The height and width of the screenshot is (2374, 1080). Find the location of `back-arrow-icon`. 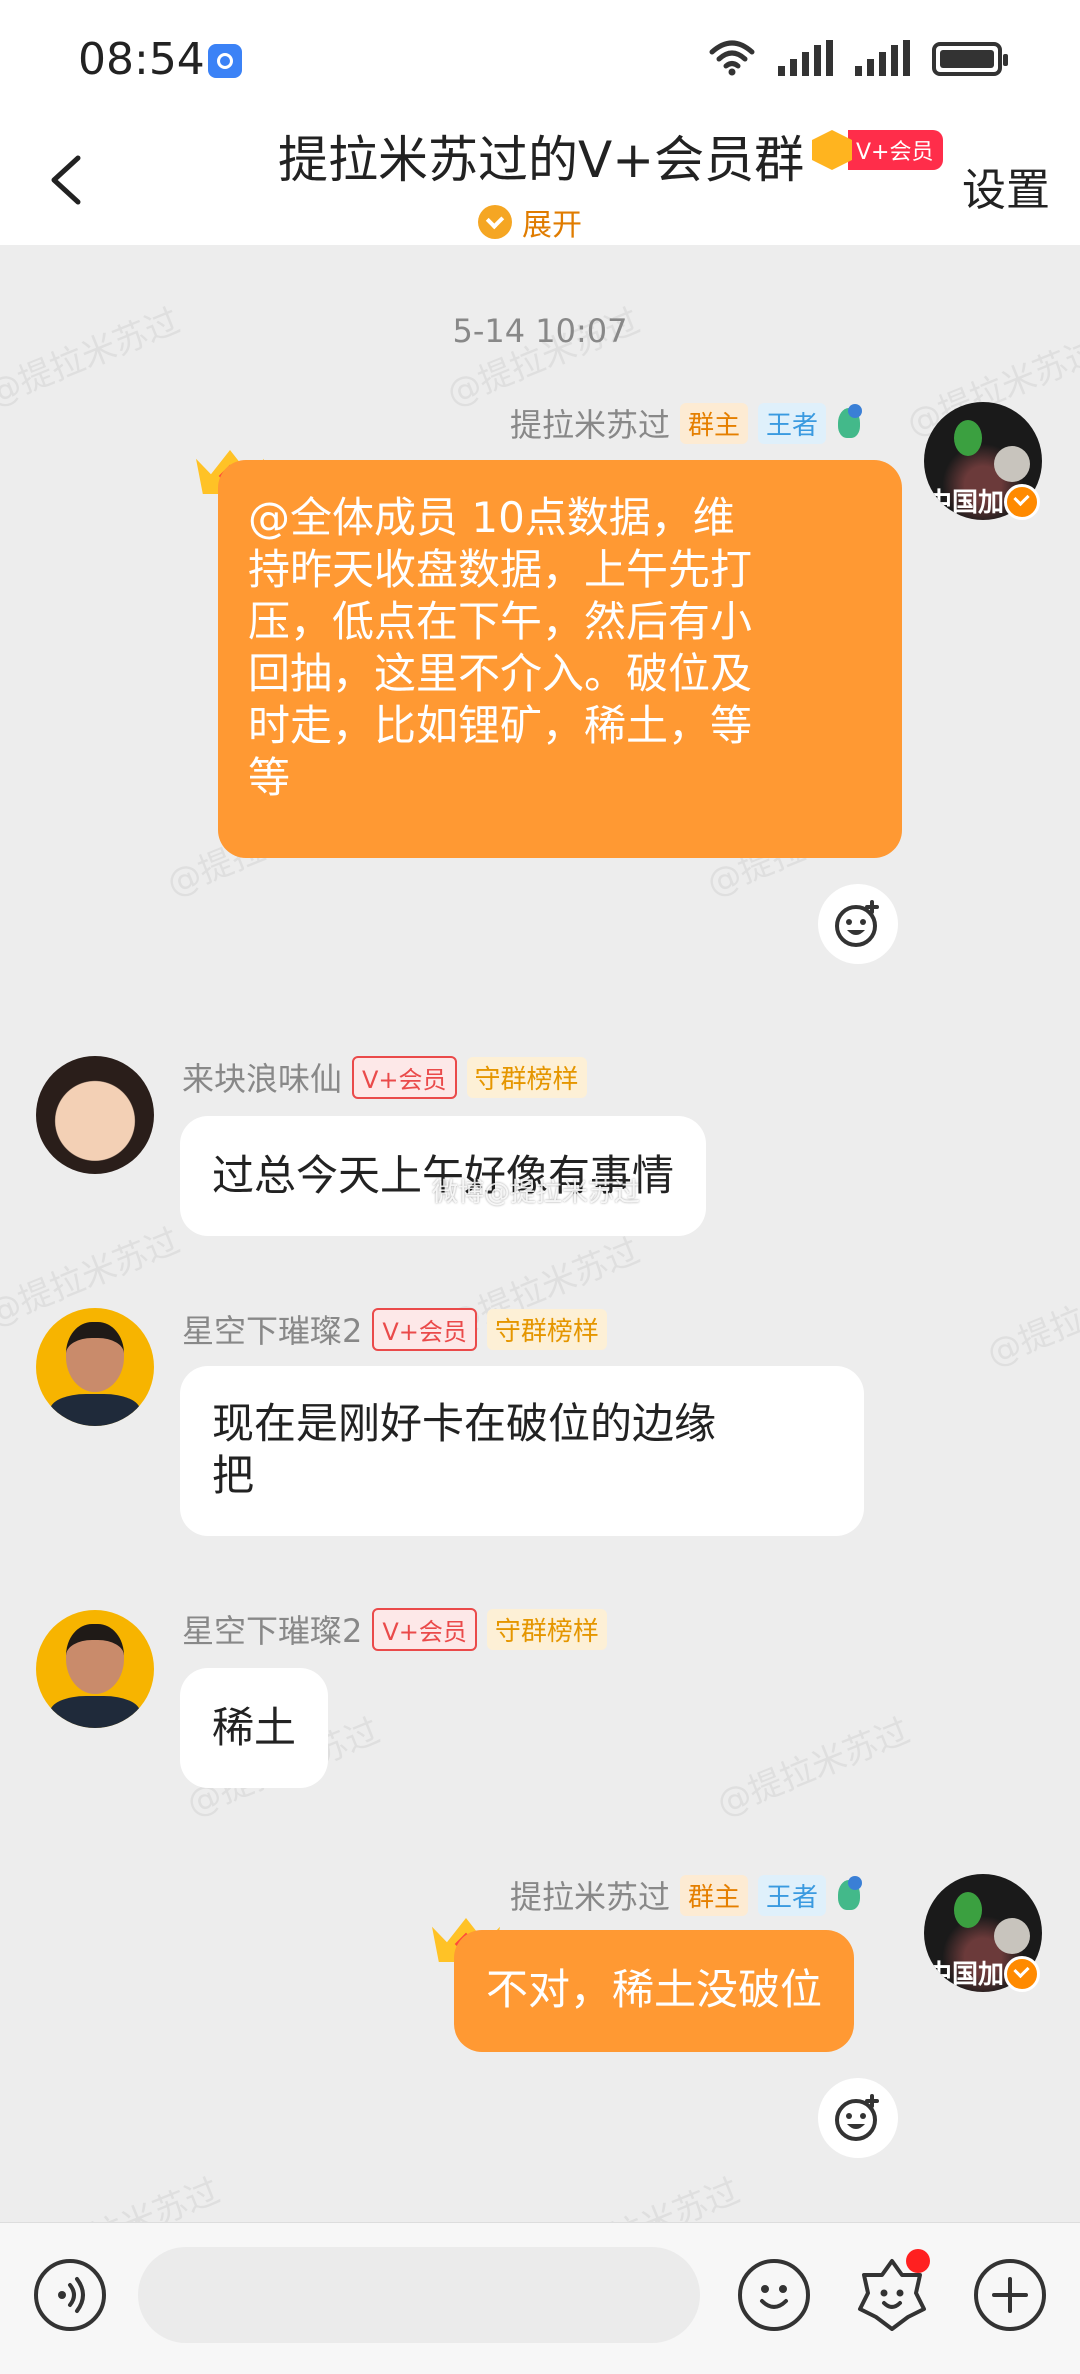

back-arrow-icon is located at coordinates (70, 180).